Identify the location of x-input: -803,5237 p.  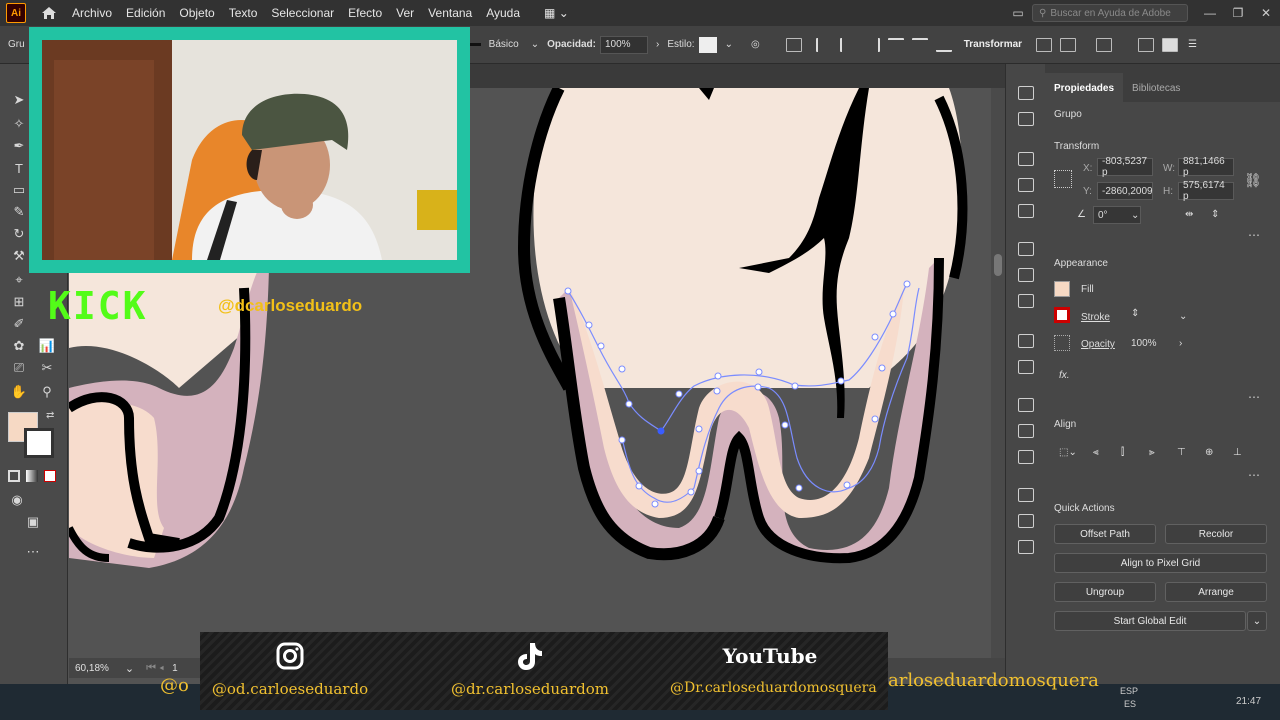
(1125, 167).